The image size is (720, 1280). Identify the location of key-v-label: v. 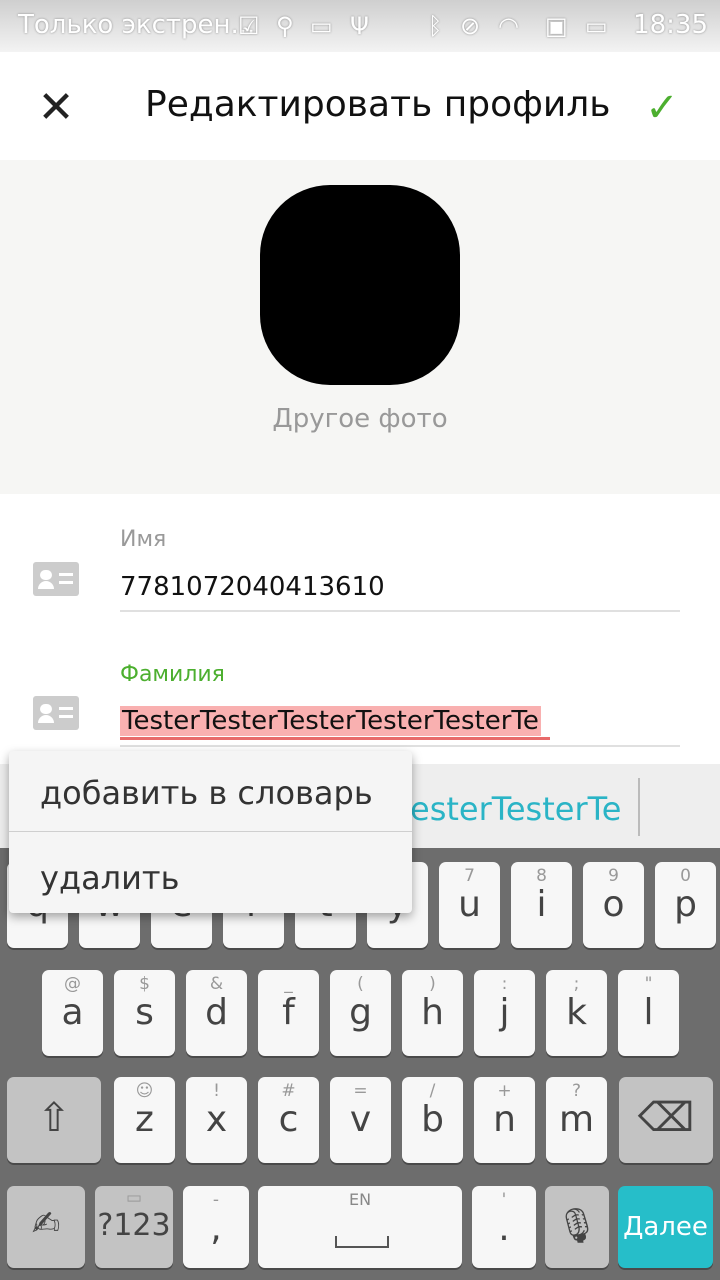
(360, 1119).